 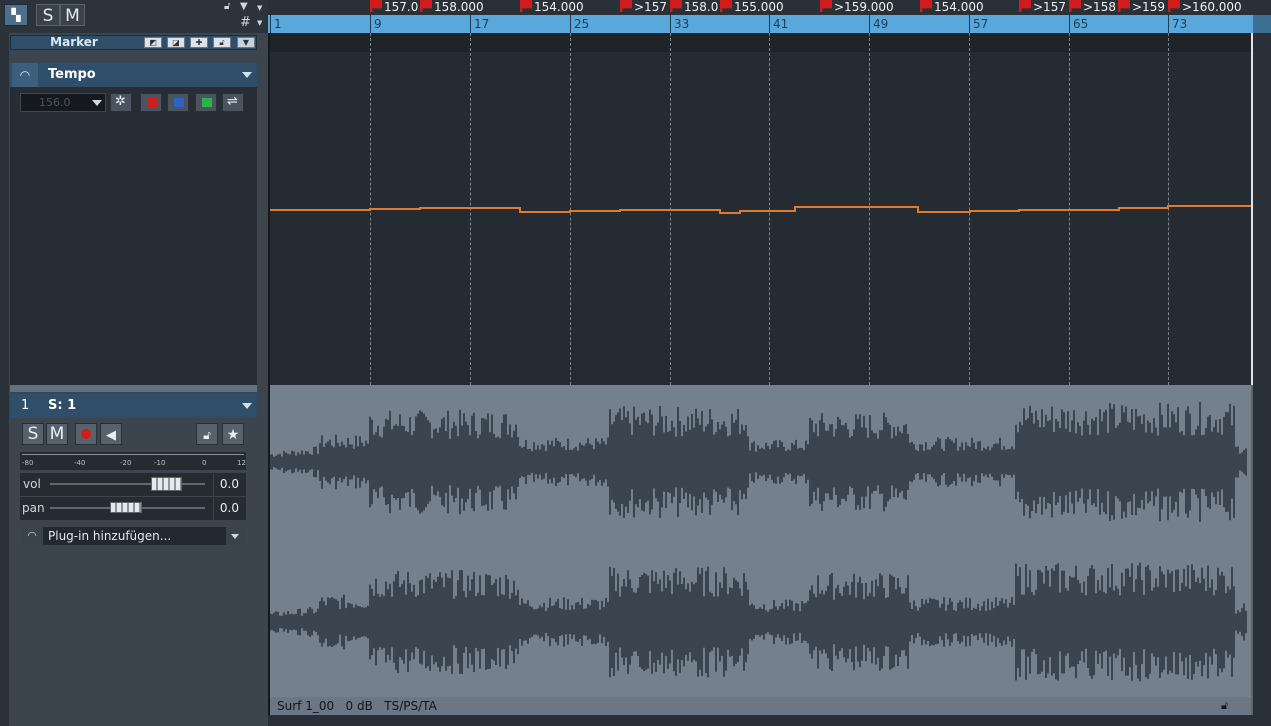 I want to click on bar-number: 9, so click(x=376, y=24).